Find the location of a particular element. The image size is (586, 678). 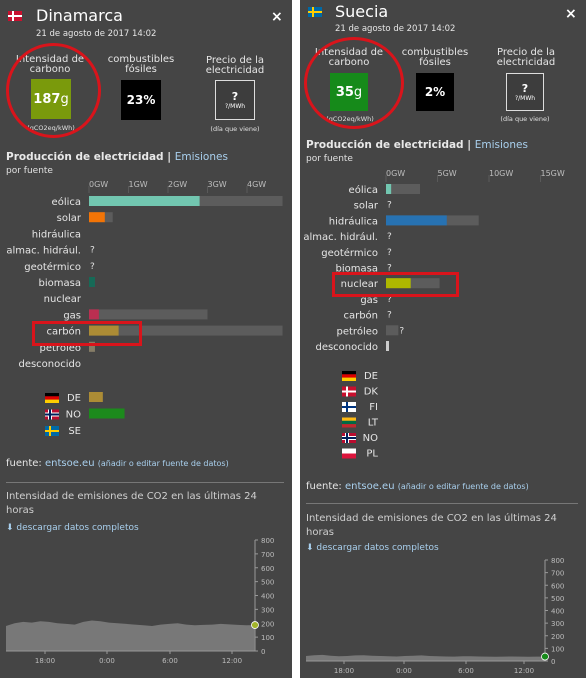

y-tick-label: 300 is located at coordinates (267, 610).